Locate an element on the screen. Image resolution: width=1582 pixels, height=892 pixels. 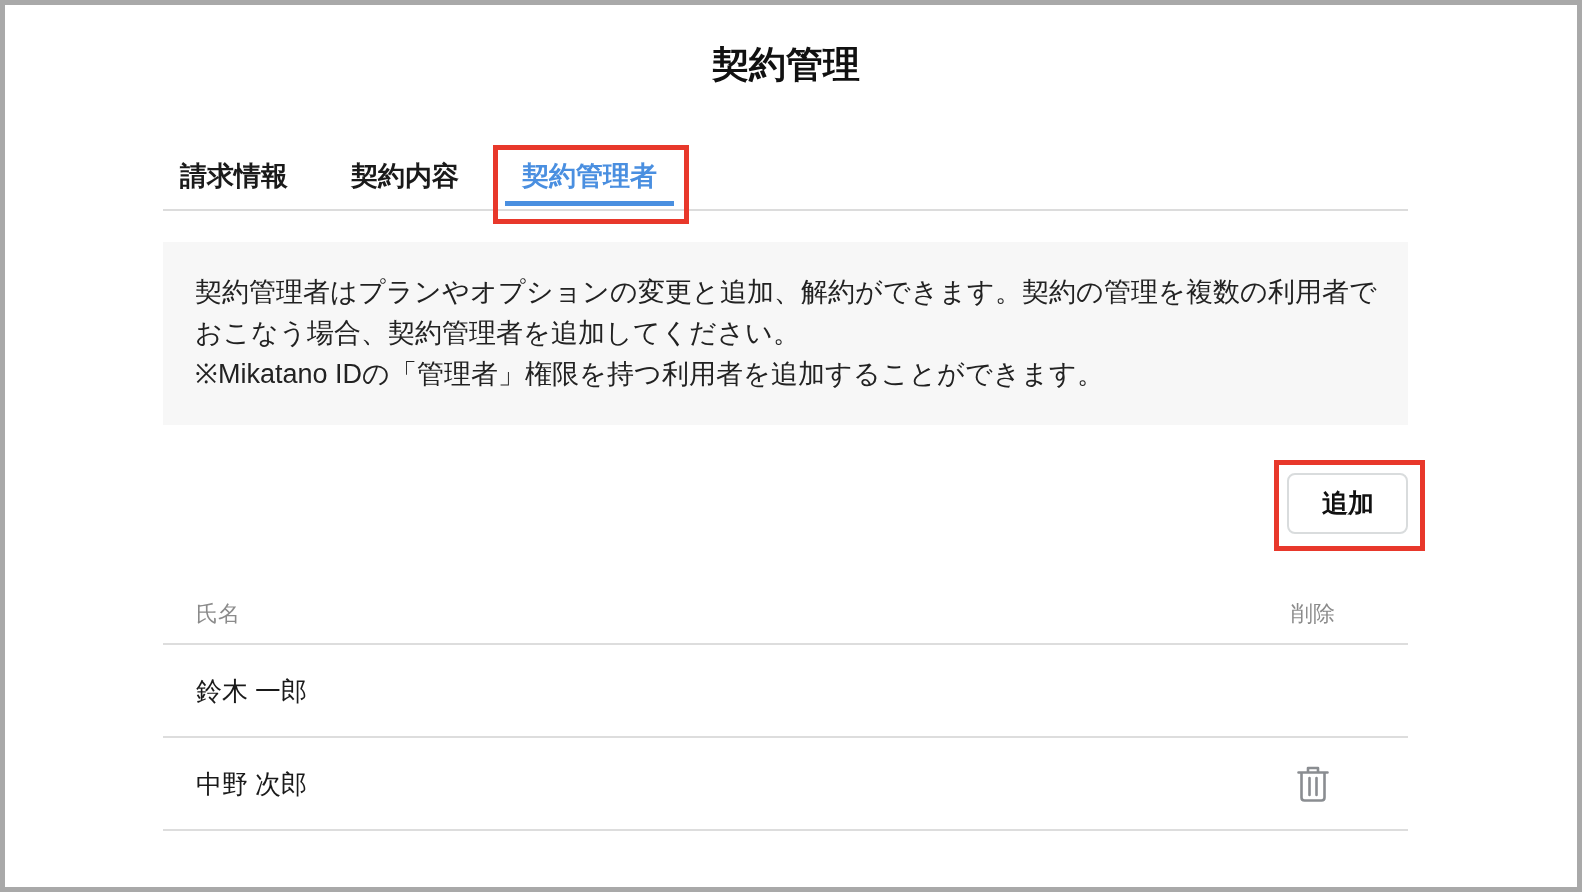
tab: 契約内容 is located at coordinates (405, 182).